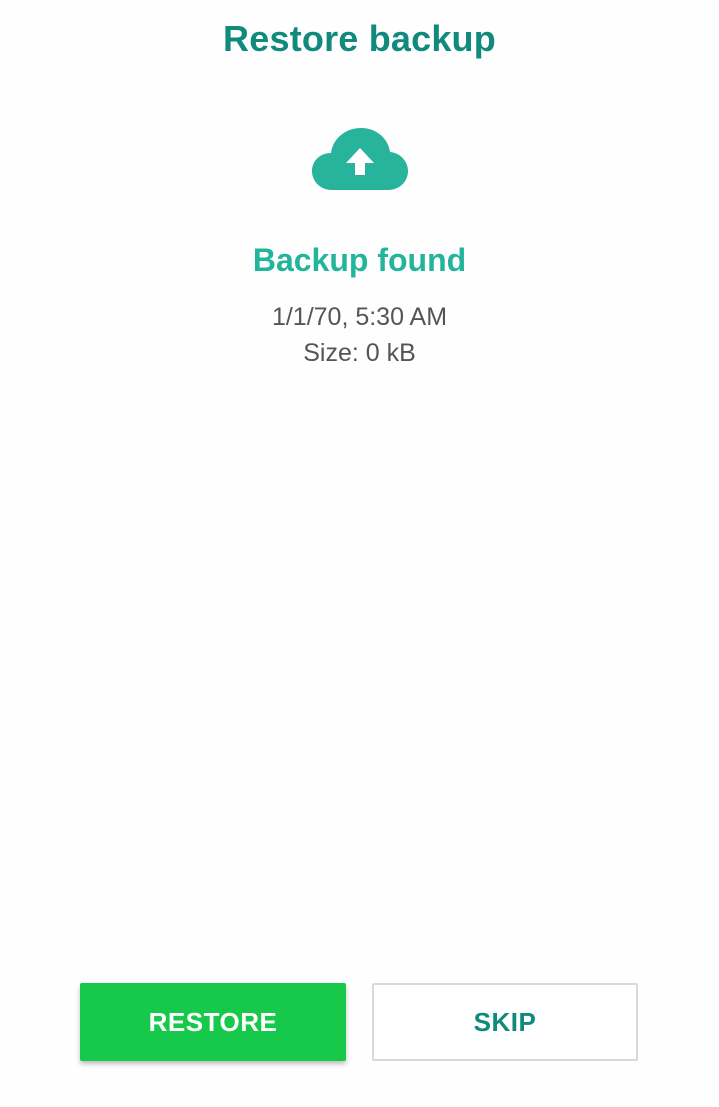  Describe the element at coordinates (359, 317) in the screenshot. I see `backup-date: 1/1/70, 5:30 AM` at that location.